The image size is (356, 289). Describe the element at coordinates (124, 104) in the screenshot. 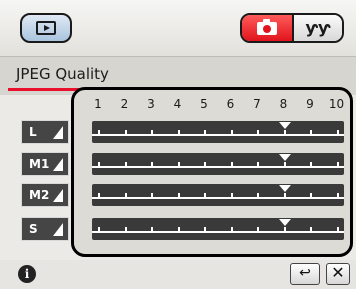

I see `scale-label: 2` at that location.